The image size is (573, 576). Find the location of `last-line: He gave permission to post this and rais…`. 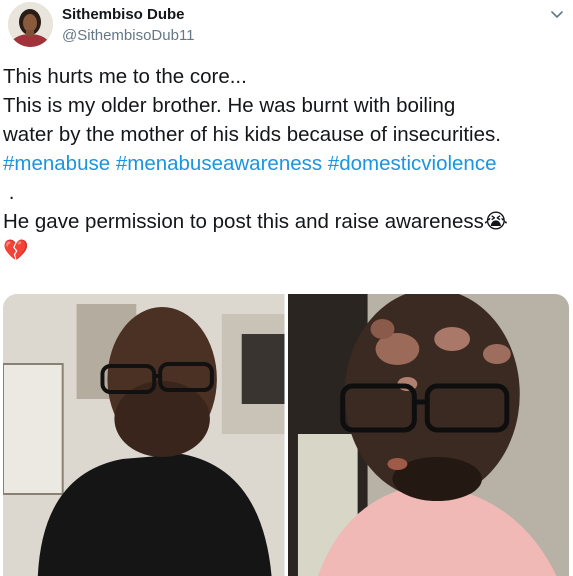

last-line: He gave permission to post this and rais… is located at coordinates (286, 221).